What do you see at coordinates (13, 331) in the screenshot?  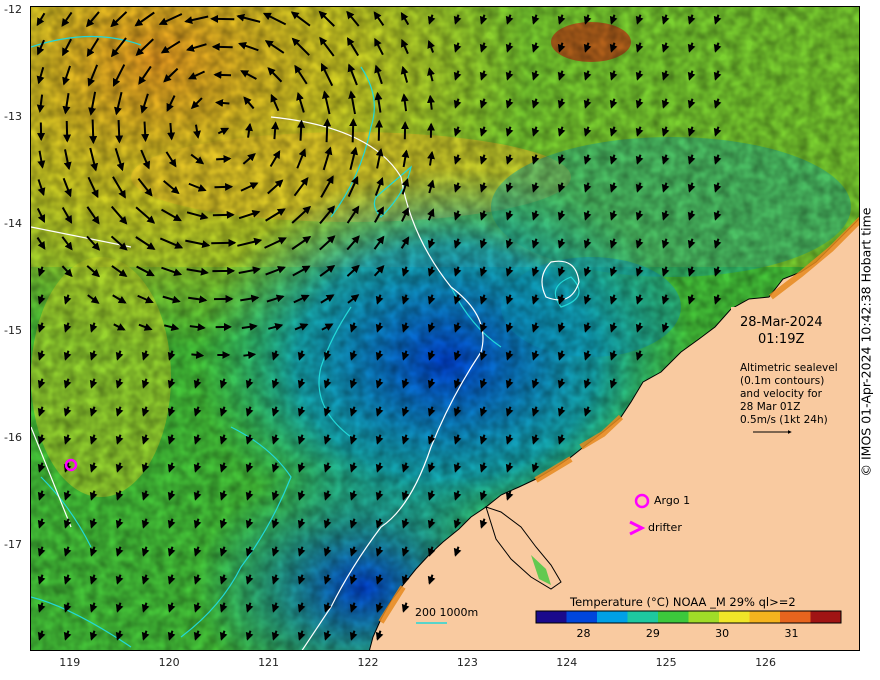 I see `lat-tick-label: -15` at bounding box center [13, 331].